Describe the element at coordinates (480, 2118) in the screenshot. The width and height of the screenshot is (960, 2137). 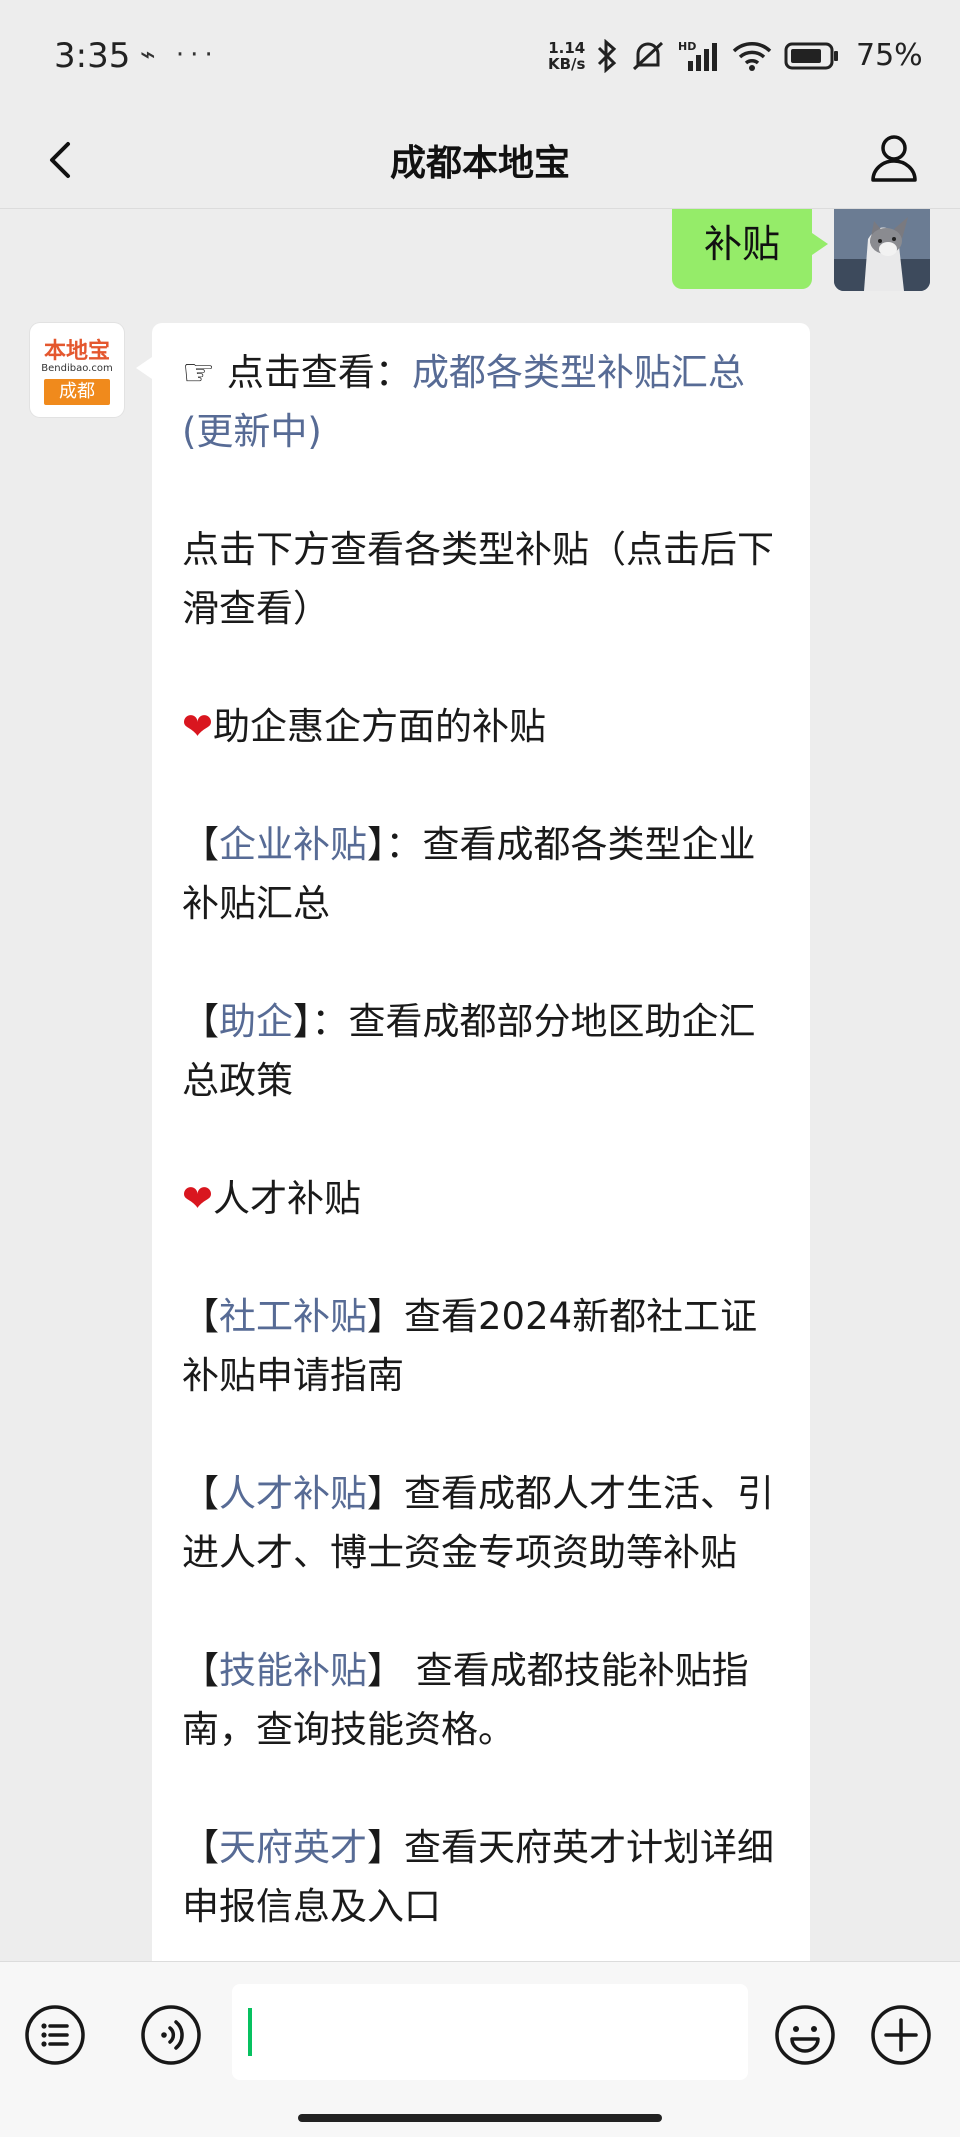
I see `home-indicator` at that location.